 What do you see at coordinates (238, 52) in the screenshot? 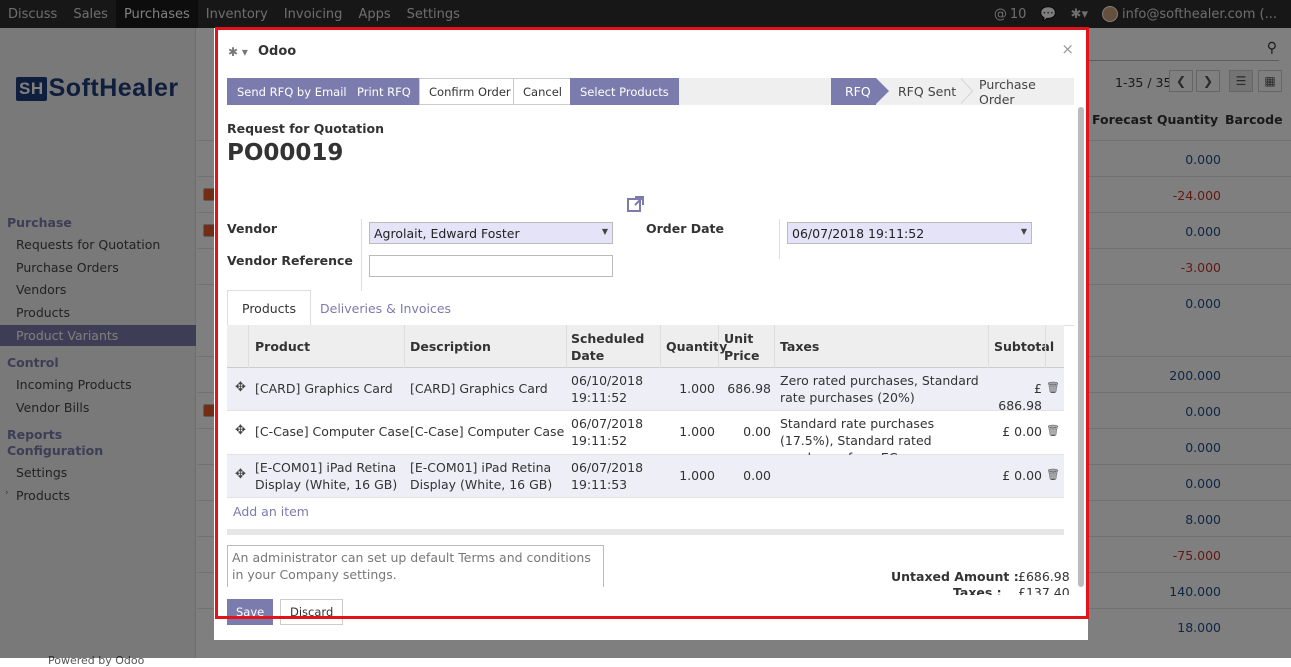
I see `debug-icon: ✱ ▾` at bounding box center [238, 52].